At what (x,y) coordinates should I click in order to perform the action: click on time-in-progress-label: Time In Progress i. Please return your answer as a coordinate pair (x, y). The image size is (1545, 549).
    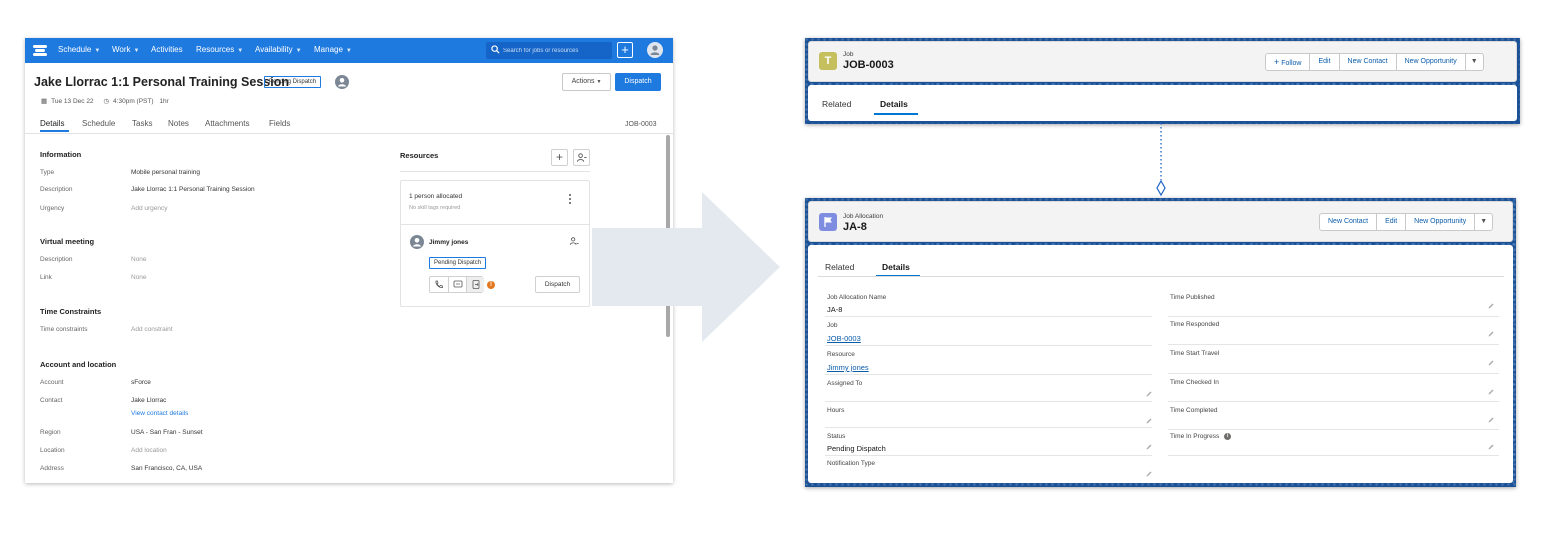
    Looking at the image, I should click on (1201, 436).